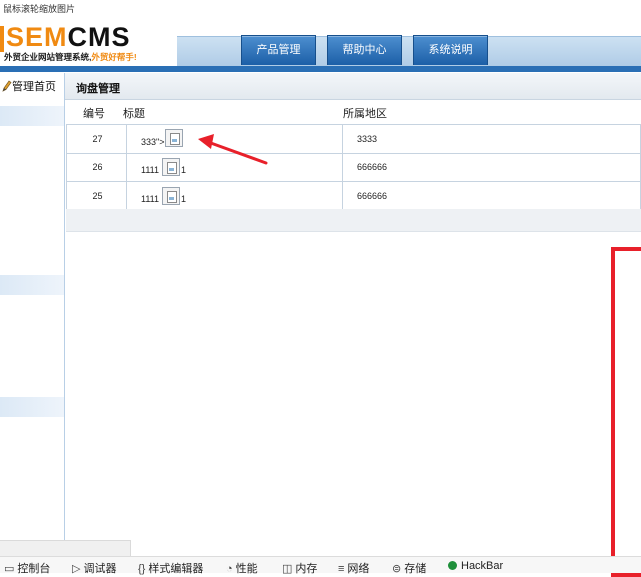 The image size is (641, 577). I want to click on table-row: 27 333"> 3333, so click(353, 139).